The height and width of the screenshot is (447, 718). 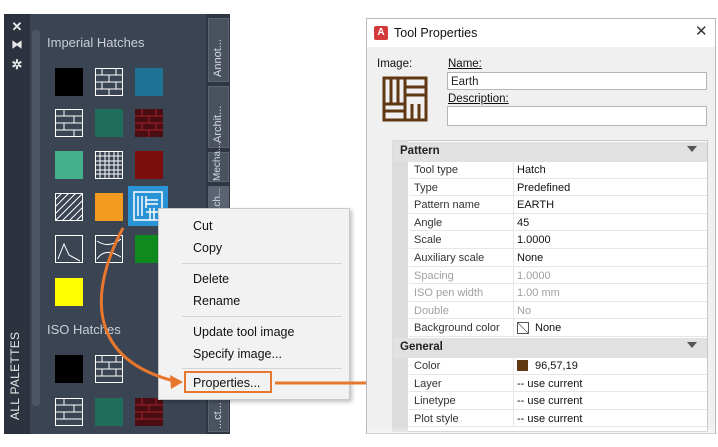 I want to click on property-name: Auxiliary scale, so click(x=449, y=258).